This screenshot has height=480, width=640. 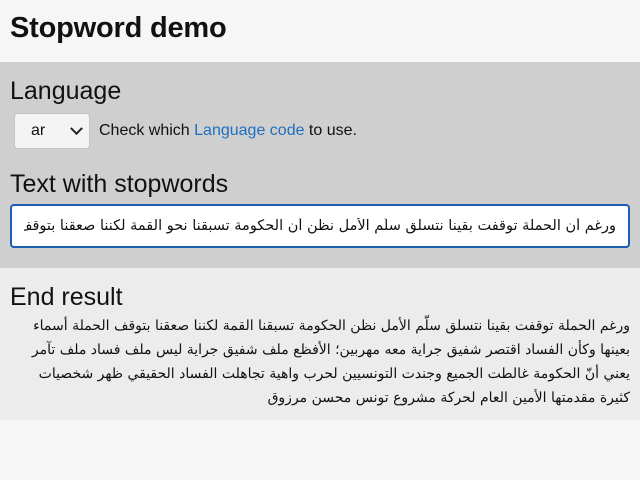 What do you see at coordinates (66, 91) in the screenshot?
I see `language-heading: Language` at bounding box center [66, 91].